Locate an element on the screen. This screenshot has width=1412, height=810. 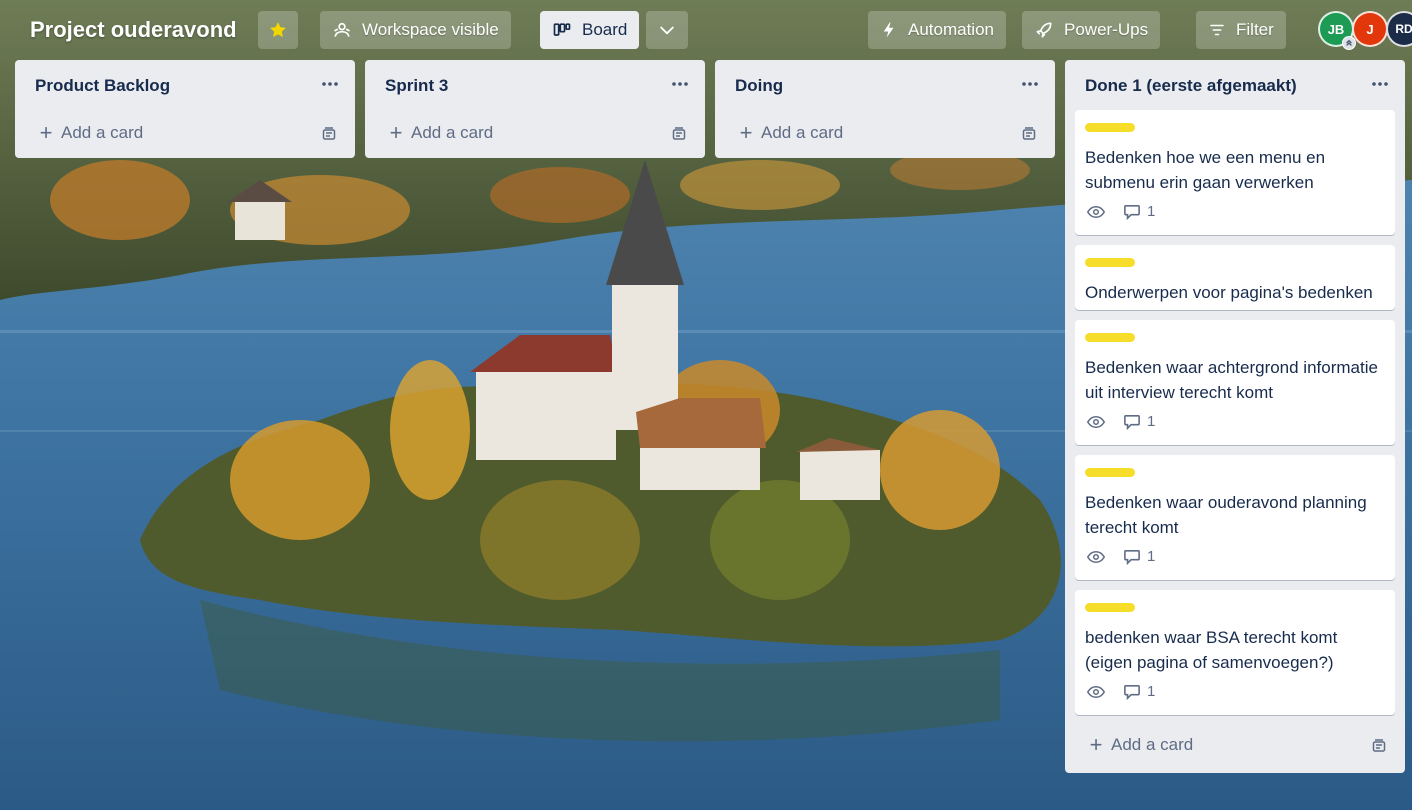
filter-button: Filter is located at coordinates (1241, 30).